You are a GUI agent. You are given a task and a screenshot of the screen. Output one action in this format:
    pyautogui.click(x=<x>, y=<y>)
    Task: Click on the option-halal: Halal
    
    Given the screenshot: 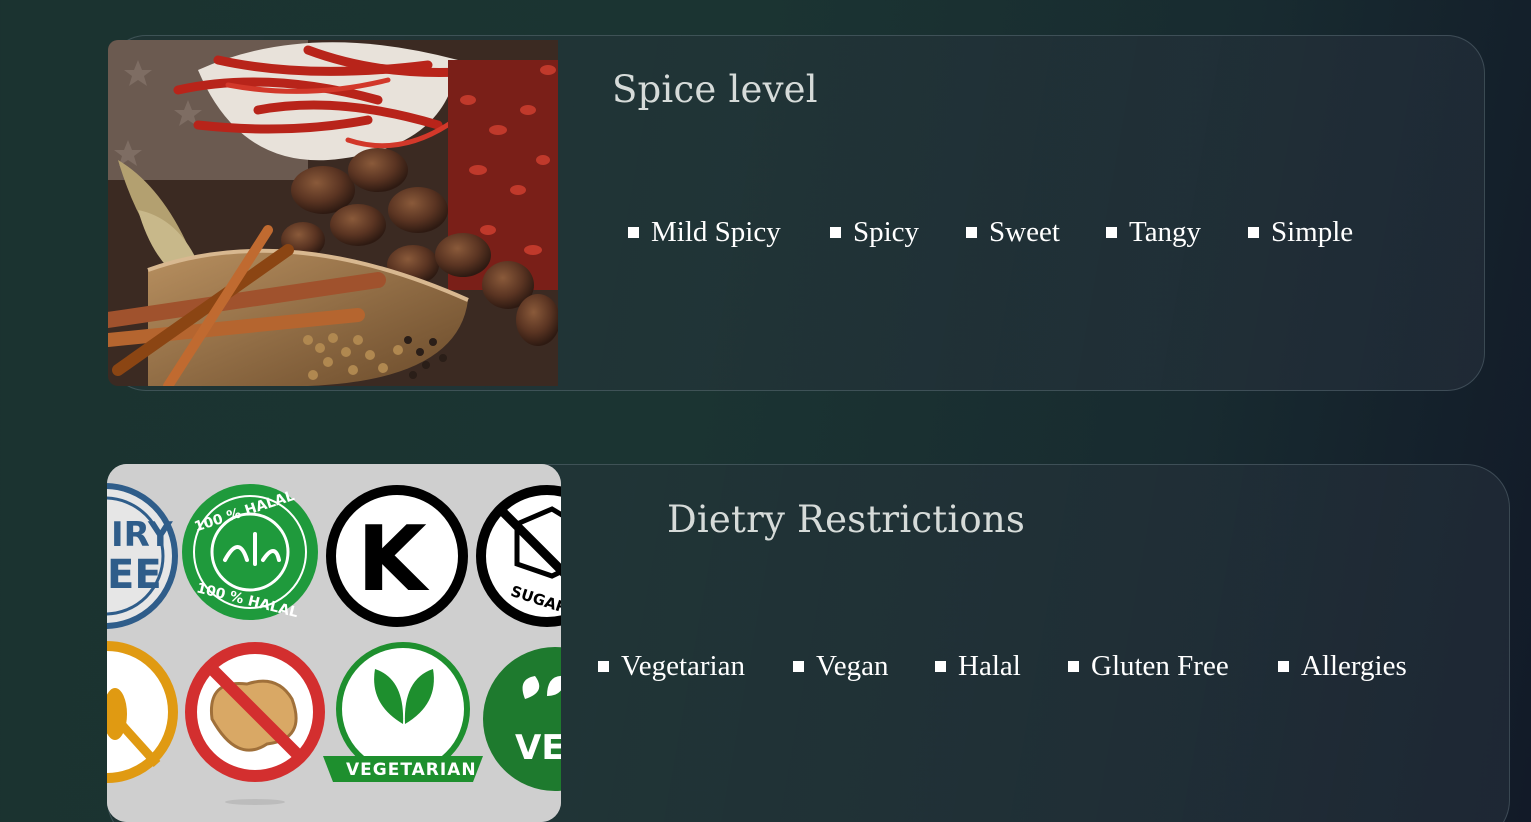 What is the action you would take?
    pyautogui.click(x=978, y=666)
    